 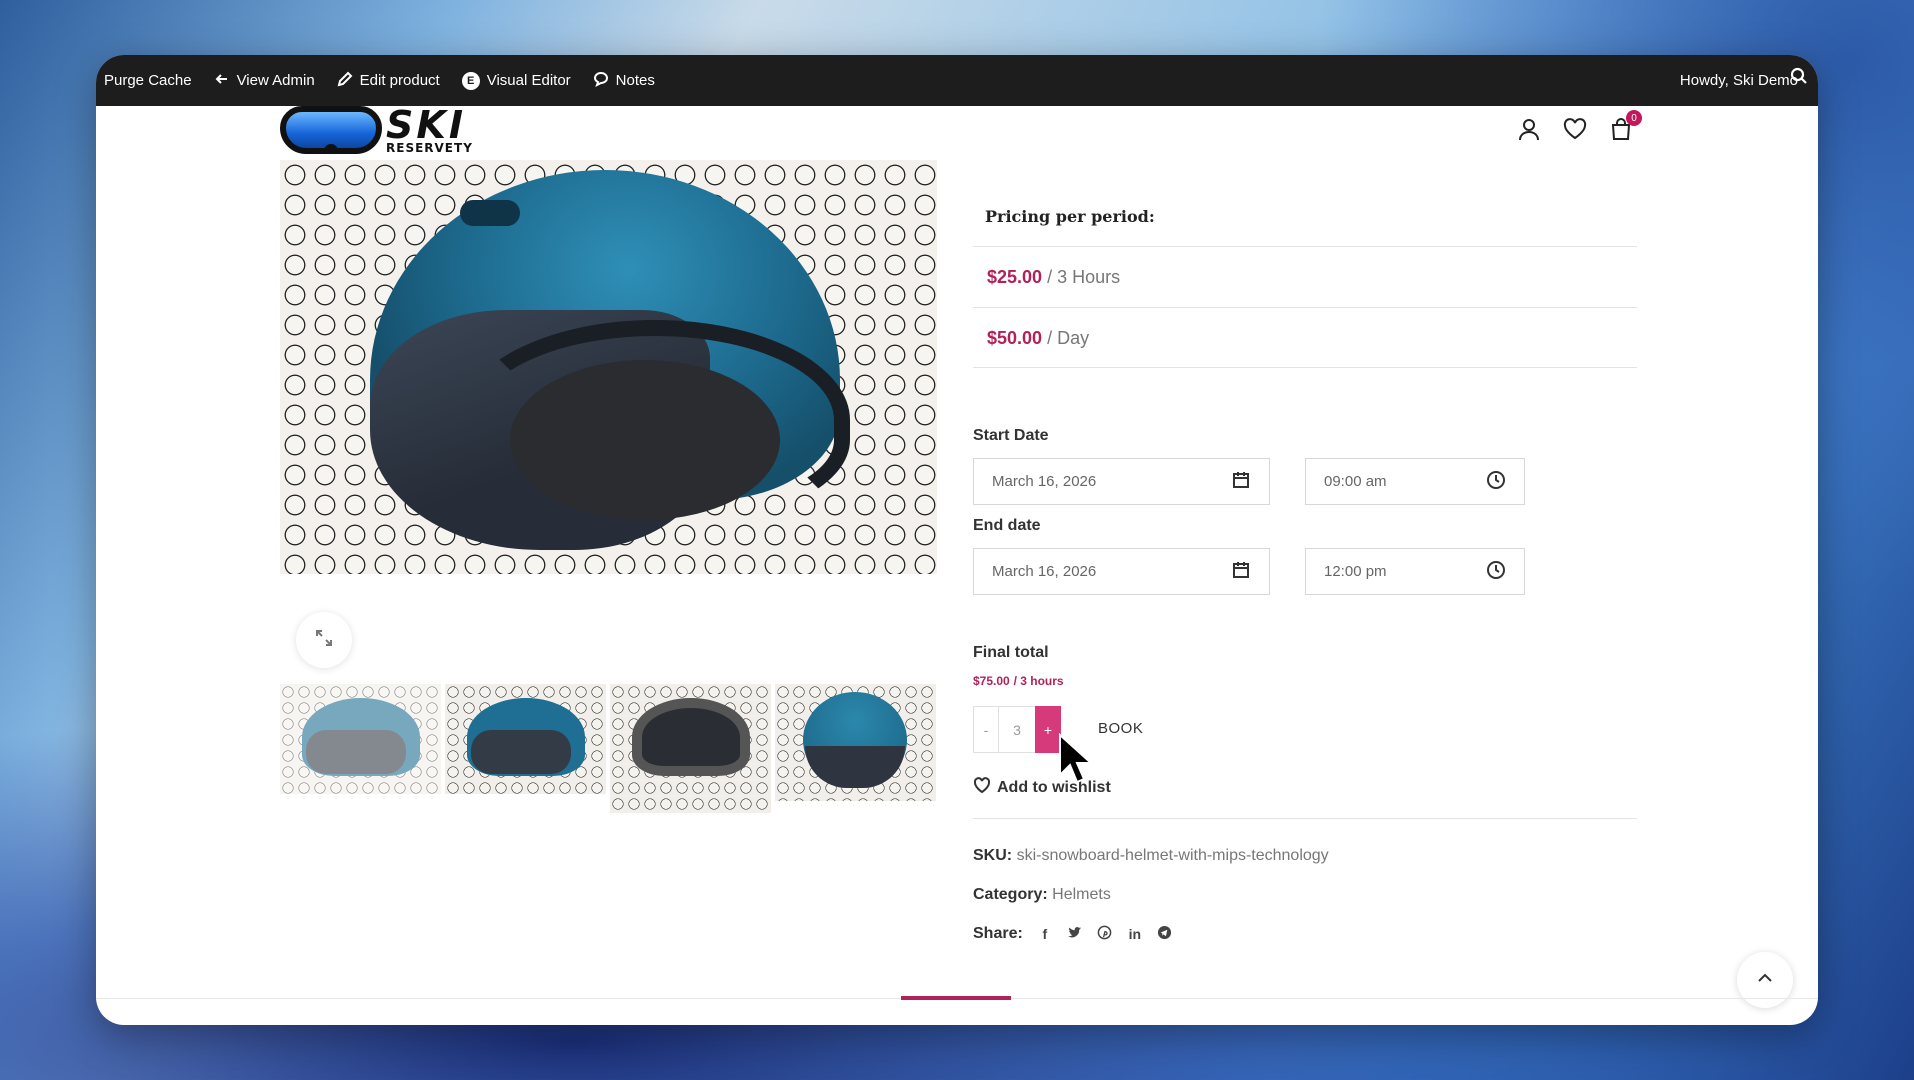 I want to click on price-amount: $50.00, so click(x=1015, y=337).